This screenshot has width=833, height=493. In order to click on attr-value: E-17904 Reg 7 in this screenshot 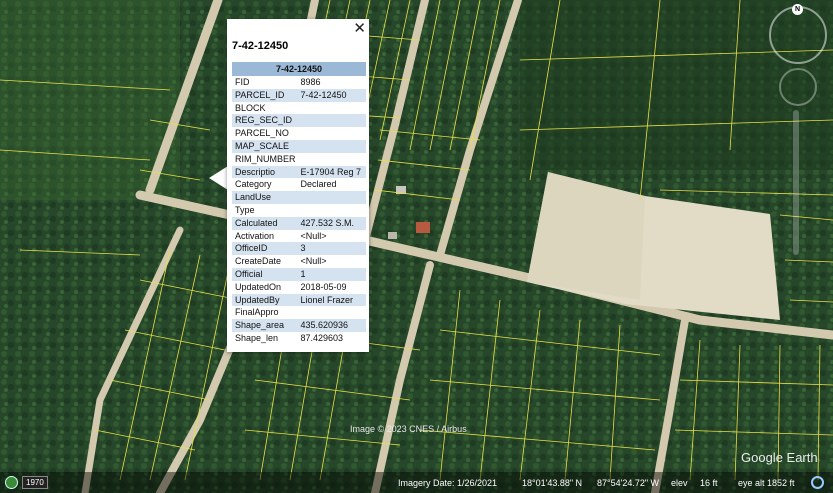, I will do `click(331, 172)`.